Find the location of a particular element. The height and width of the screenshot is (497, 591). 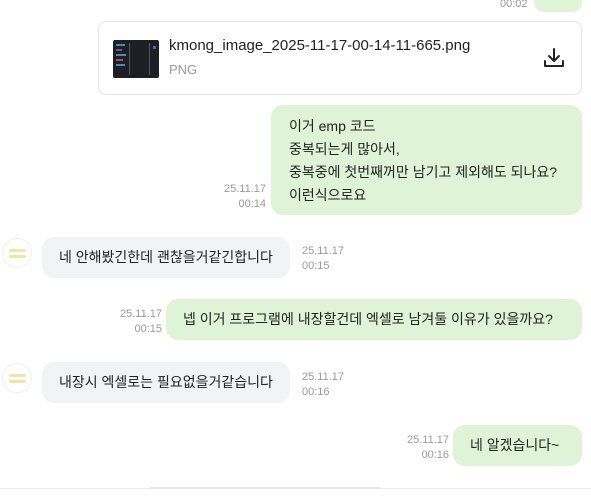

message-text: 내장시 엑셀로는 필요없을거같습니다 is located at coordinates (166, 382).